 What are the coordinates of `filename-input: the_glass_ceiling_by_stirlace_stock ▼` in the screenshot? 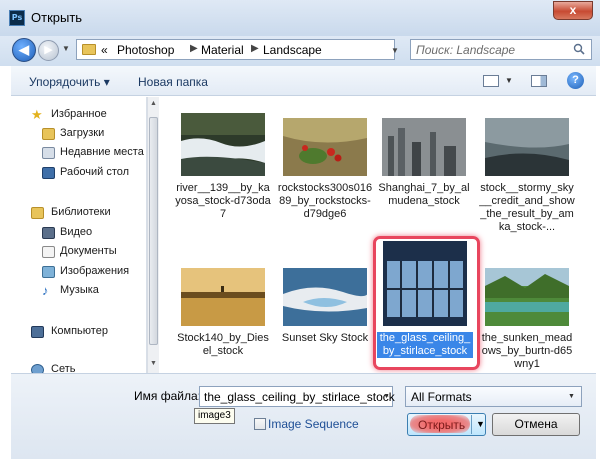 It's located at (297, 396).